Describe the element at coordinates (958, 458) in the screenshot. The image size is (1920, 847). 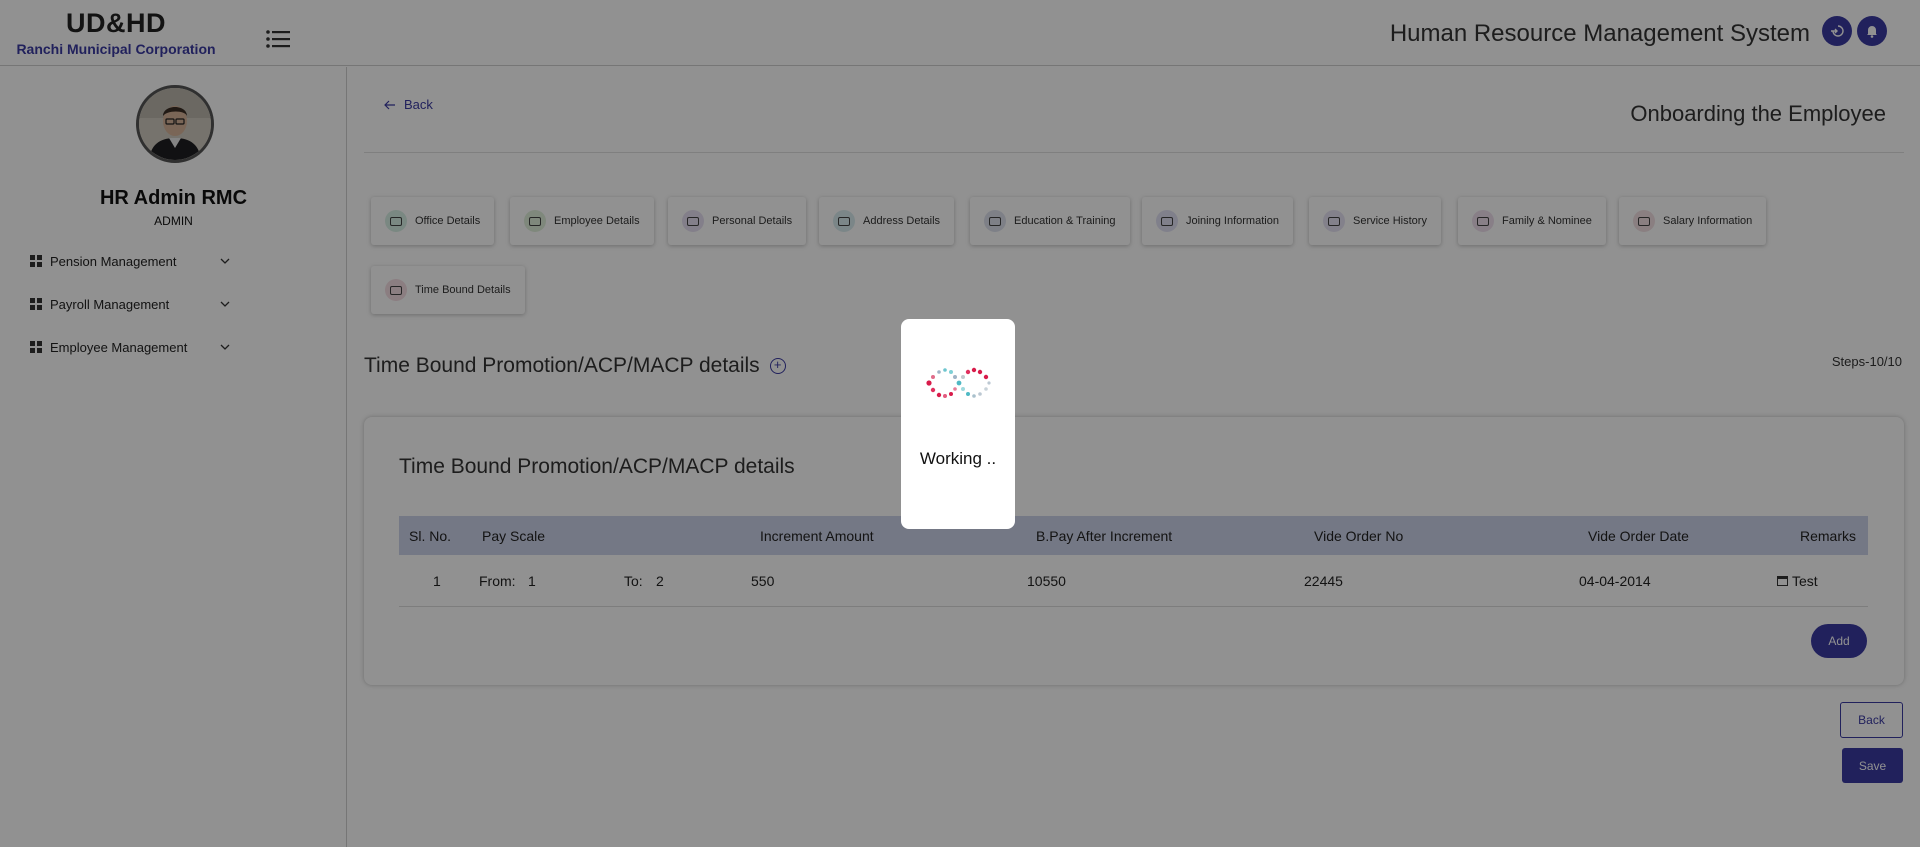
I see `loading-text: Working ..` at that location.